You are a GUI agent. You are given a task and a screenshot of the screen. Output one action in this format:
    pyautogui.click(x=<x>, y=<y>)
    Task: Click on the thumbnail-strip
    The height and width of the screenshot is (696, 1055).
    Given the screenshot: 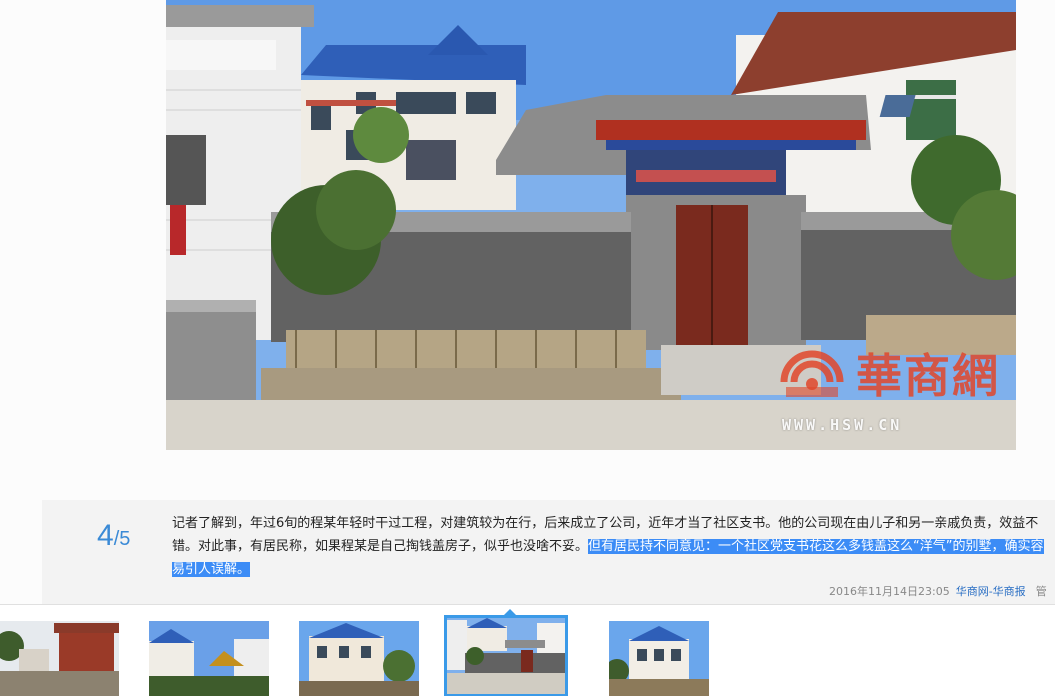 What is the action you would take?
    pyautogui.click(x=527, y=650)
    